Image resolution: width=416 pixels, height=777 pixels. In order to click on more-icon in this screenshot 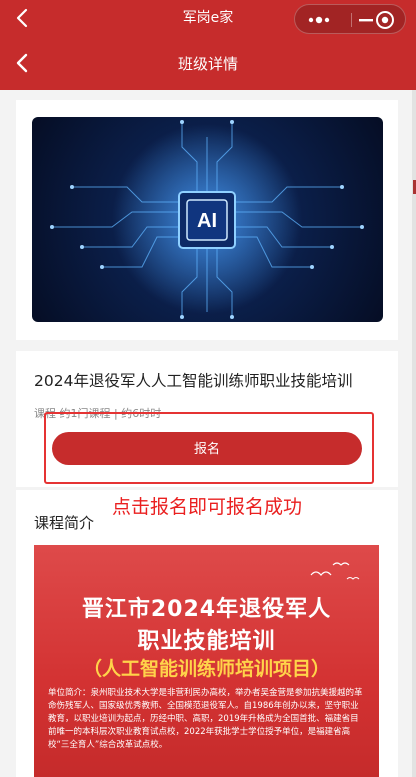, I will do `click(321, 20)`.